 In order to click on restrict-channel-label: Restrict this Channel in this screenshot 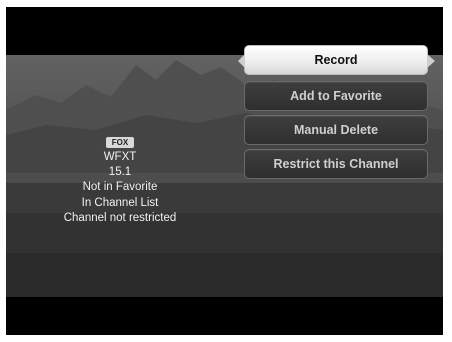, I will do `click(336, 164)`.